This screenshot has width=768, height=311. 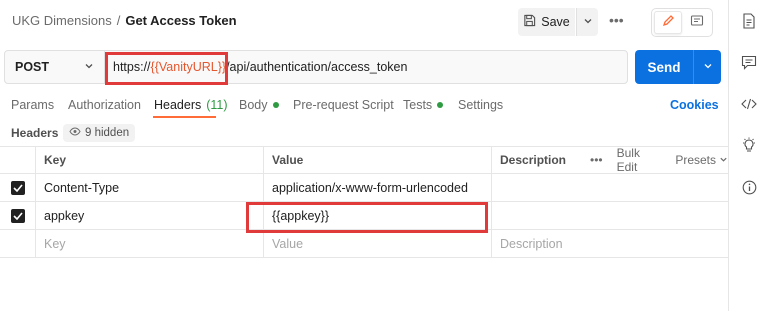 I want to click on request-title: Get Access Token, so click(x=180, y=20).